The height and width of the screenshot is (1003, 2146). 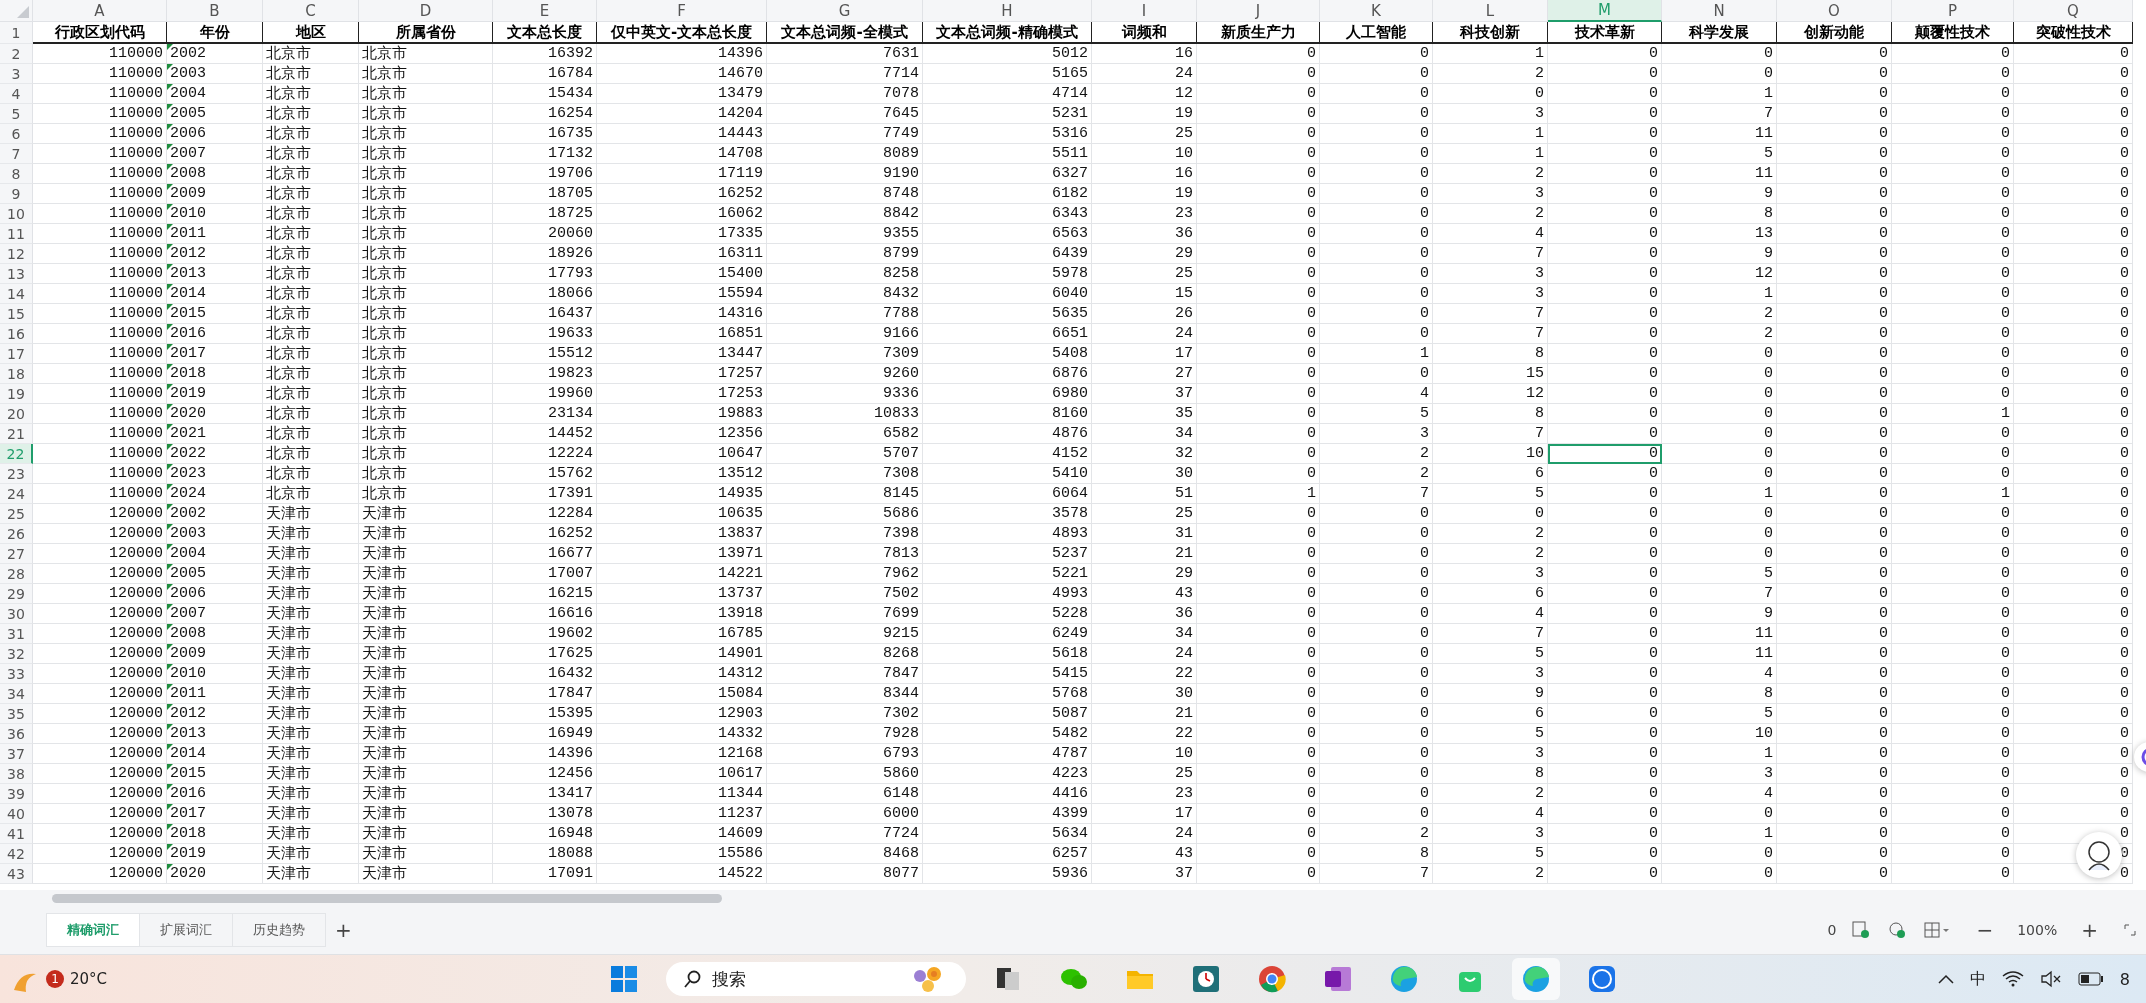 I want to click on row-header: 38, so click(x=16, y=774).